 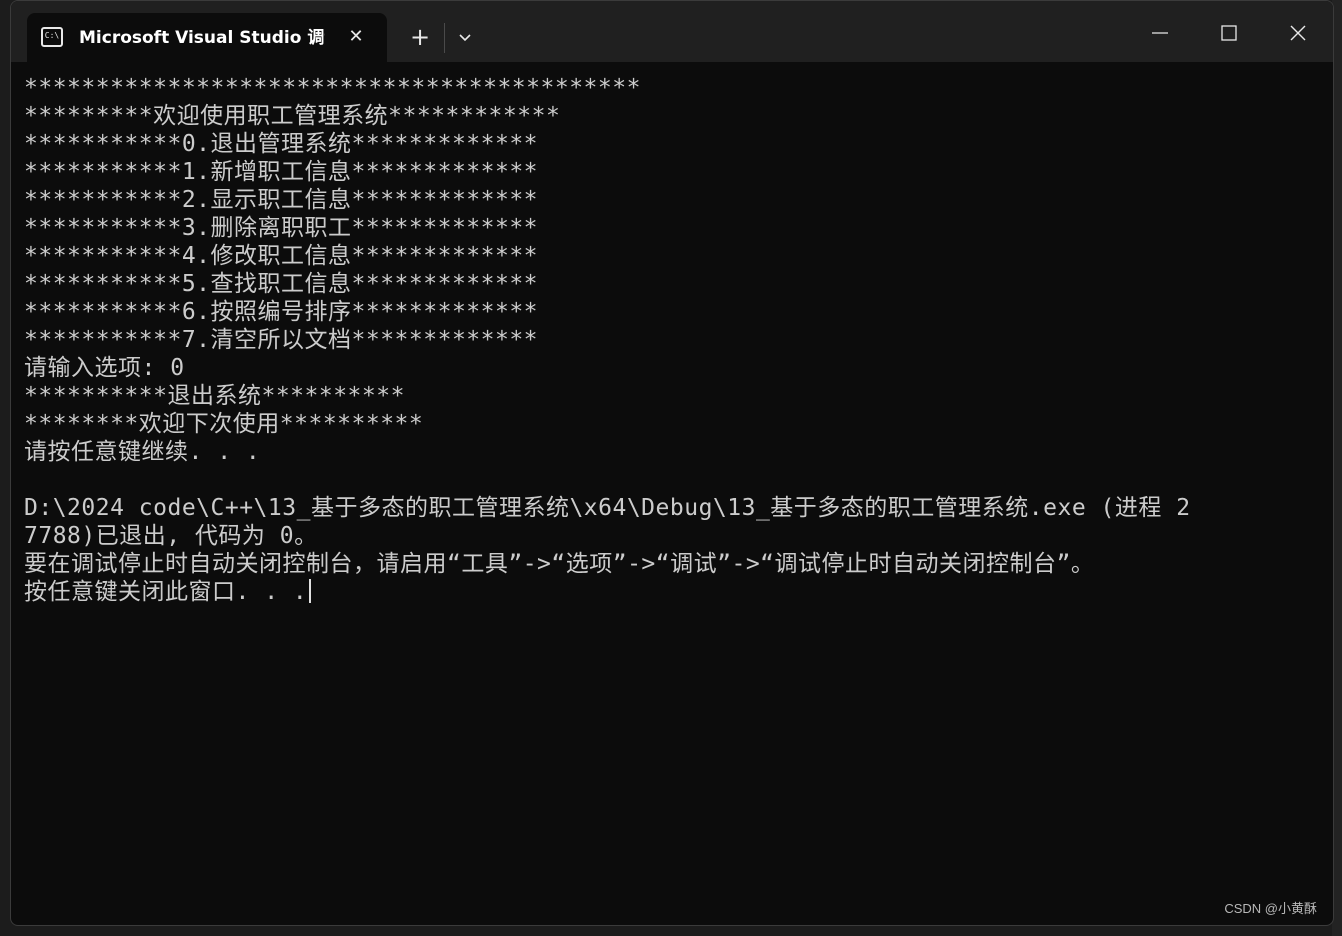 I want to click on console-line: ********欢迎下次使用**********, so click(x=224, y=424).